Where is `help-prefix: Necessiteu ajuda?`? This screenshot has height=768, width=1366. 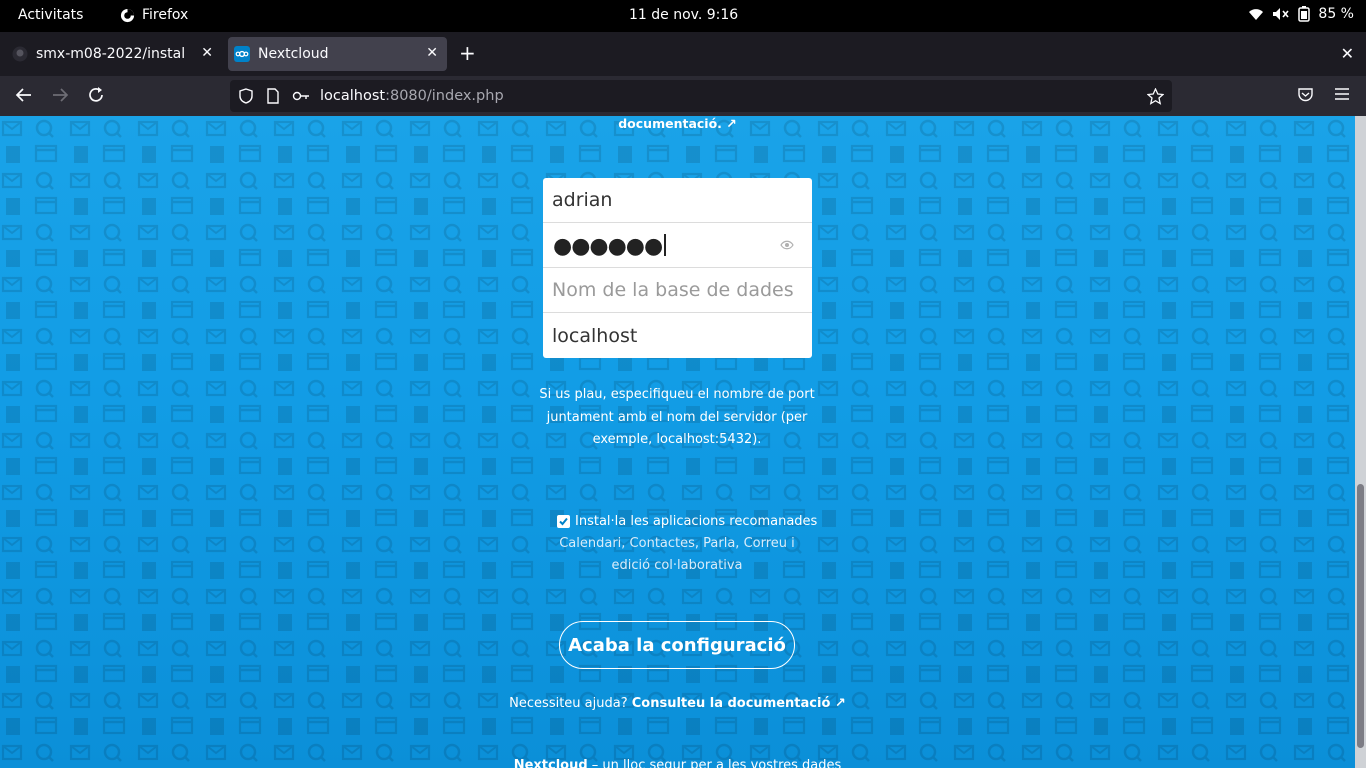
help-prefix: Necessiteu ajuda? is located at coordinates (568, 703).